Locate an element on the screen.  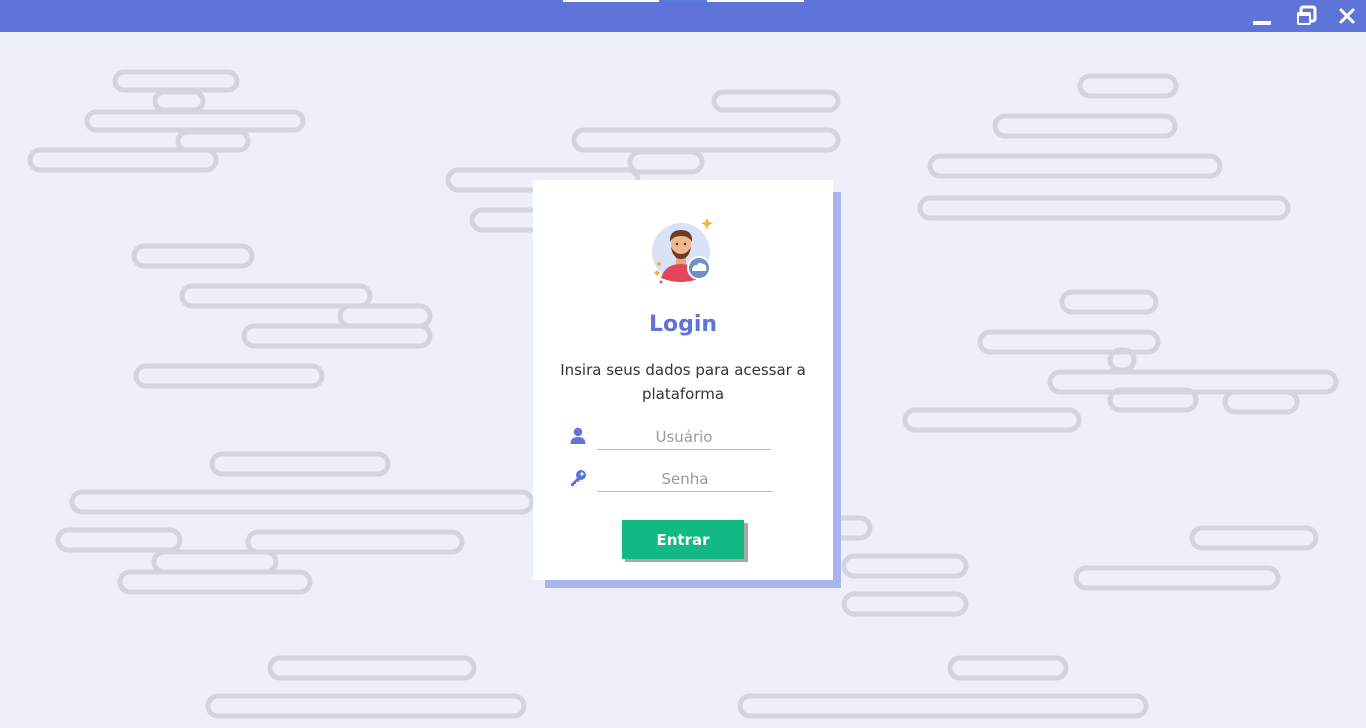
restore-icon is located at coordinates (1307, 15).